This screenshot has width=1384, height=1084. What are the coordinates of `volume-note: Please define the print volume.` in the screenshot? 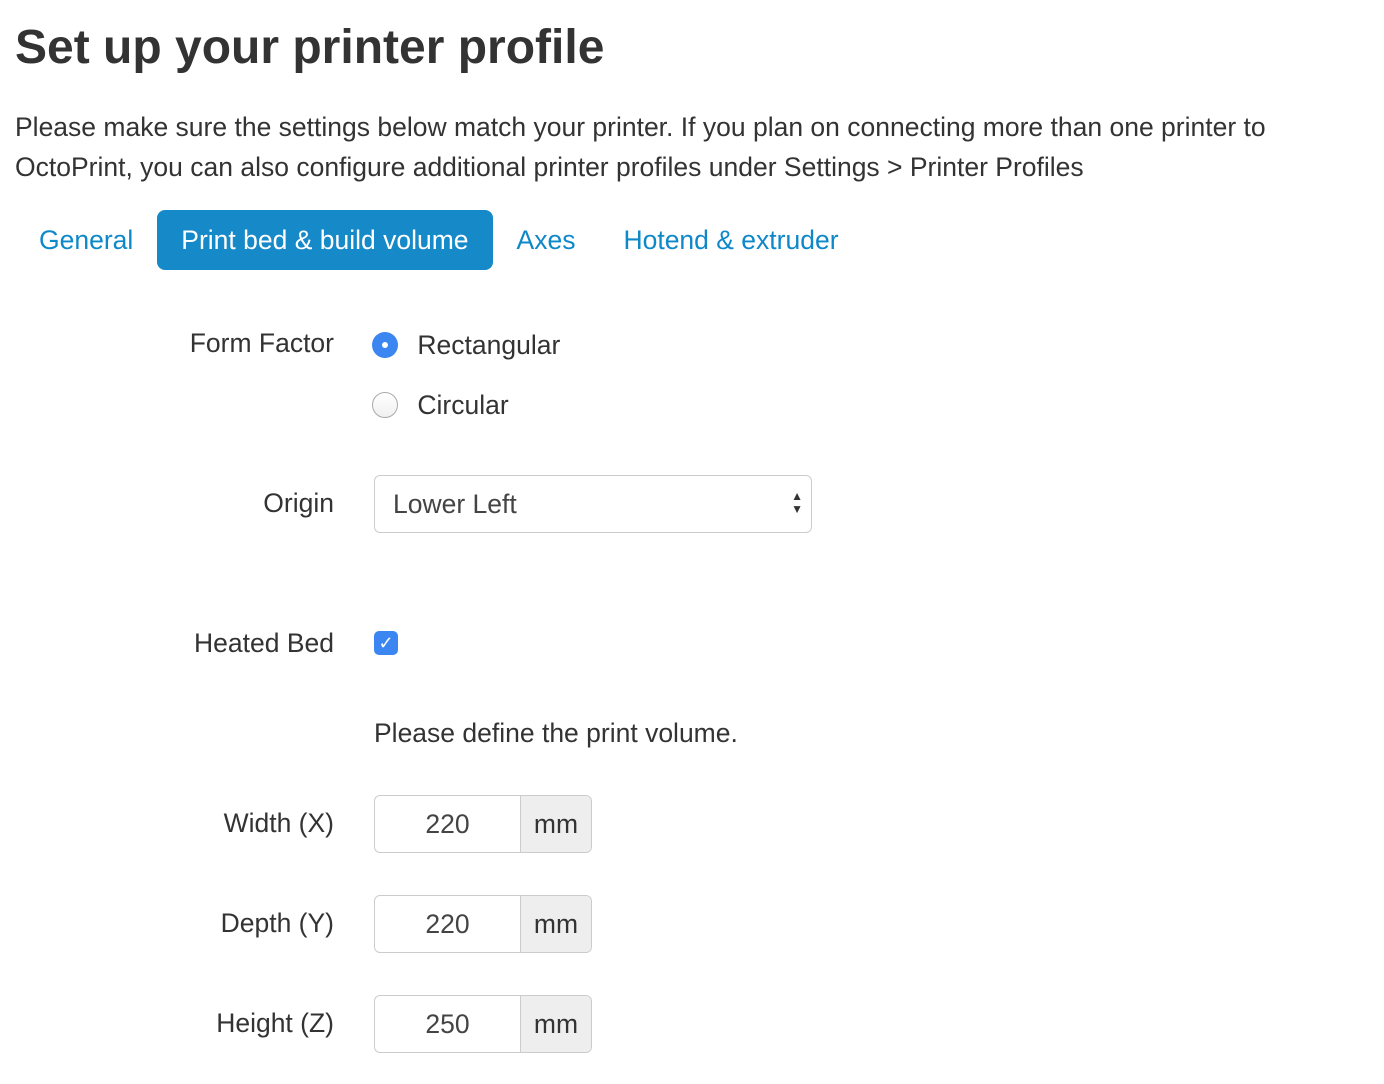 It's located at (556, 733).